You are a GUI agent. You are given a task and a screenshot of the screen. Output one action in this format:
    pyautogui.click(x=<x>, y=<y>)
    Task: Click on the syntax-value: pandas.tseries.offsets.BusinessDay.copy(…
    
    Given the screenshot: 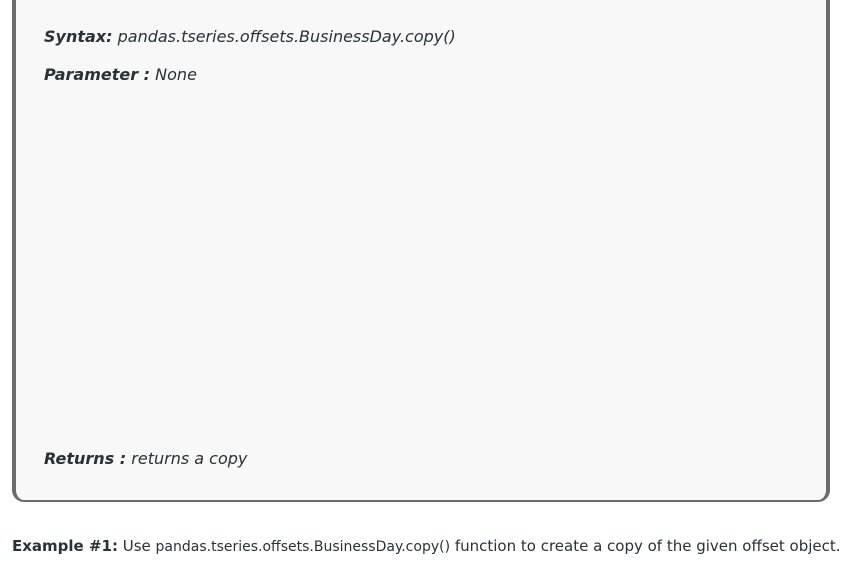 What is the action you would take?
    pyautogui.click(x=286, y=36)
    